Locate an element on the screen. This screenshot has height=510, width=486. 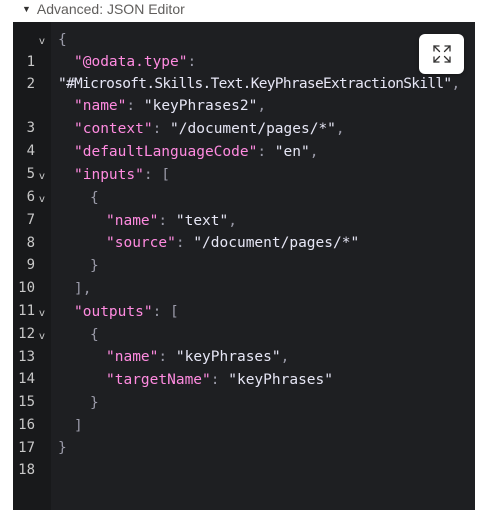
code-line: 1 v { is located at coordinates (40, 49).